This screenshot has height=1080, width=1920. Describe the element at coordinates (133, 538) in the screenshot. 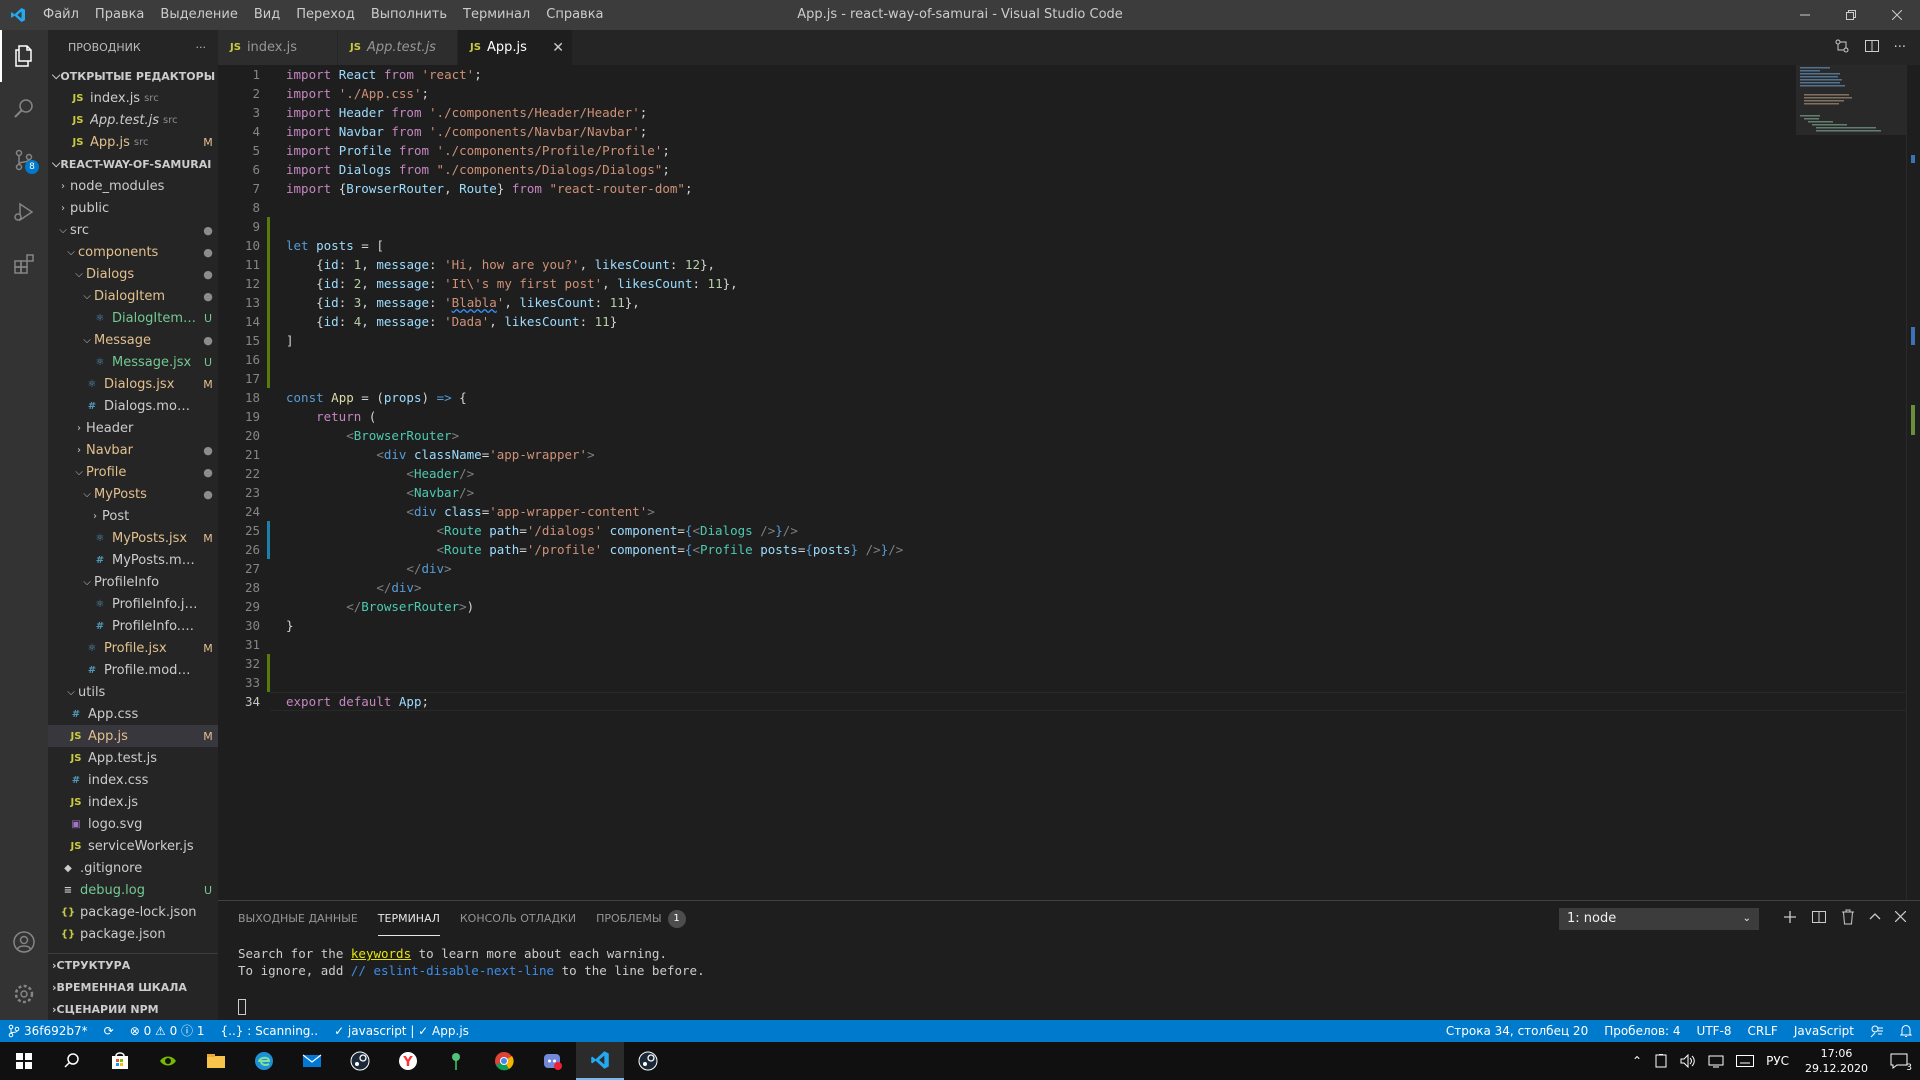

I see `tree-file: ⚛ MyPosts.jsx M` at that location.